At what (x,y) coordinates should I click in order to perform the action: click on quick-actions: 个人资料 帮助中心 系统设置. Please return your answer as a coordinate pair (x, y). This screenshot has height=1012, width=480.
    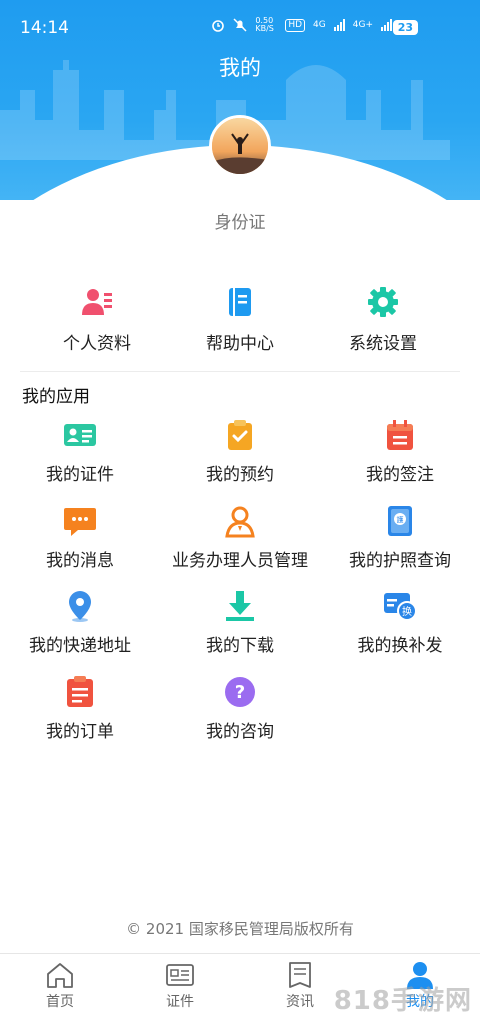
    Looking at the image, I should click on (240, 325).